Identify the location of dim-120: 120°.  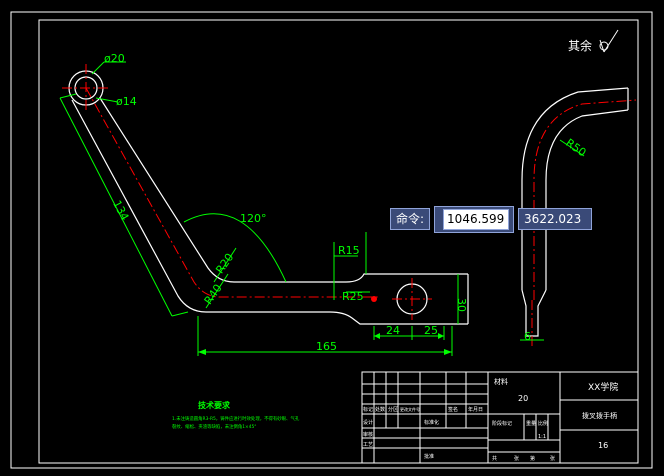
(253, 218).